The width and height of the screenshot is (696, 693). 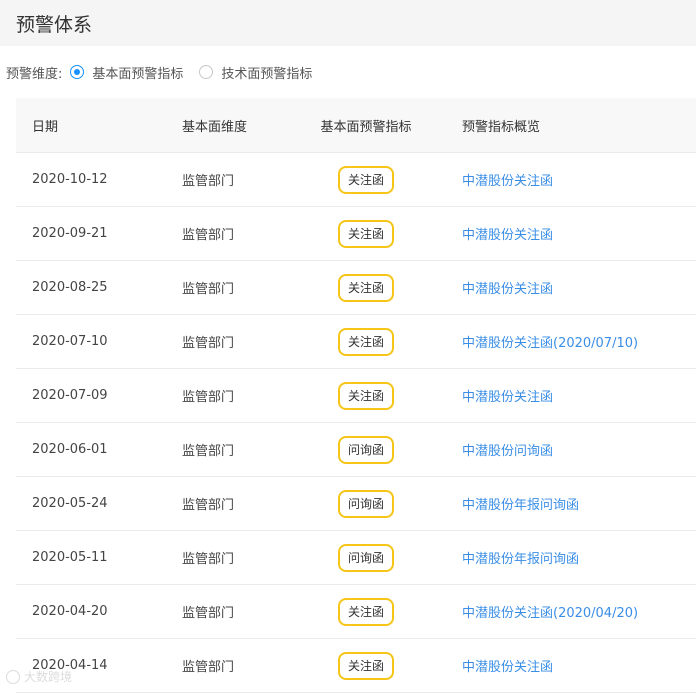 I want to click on watermark-logo-icon, so click(x=13, y=676).